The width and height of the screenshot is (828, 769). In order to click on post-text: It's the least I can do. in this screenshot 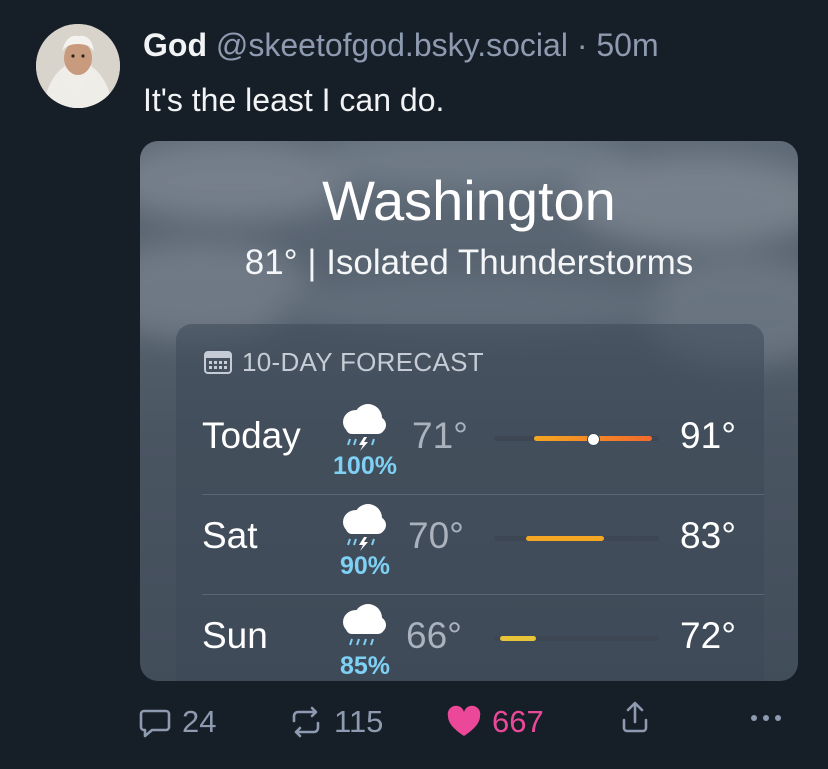, I will do `click(294, 100)`.